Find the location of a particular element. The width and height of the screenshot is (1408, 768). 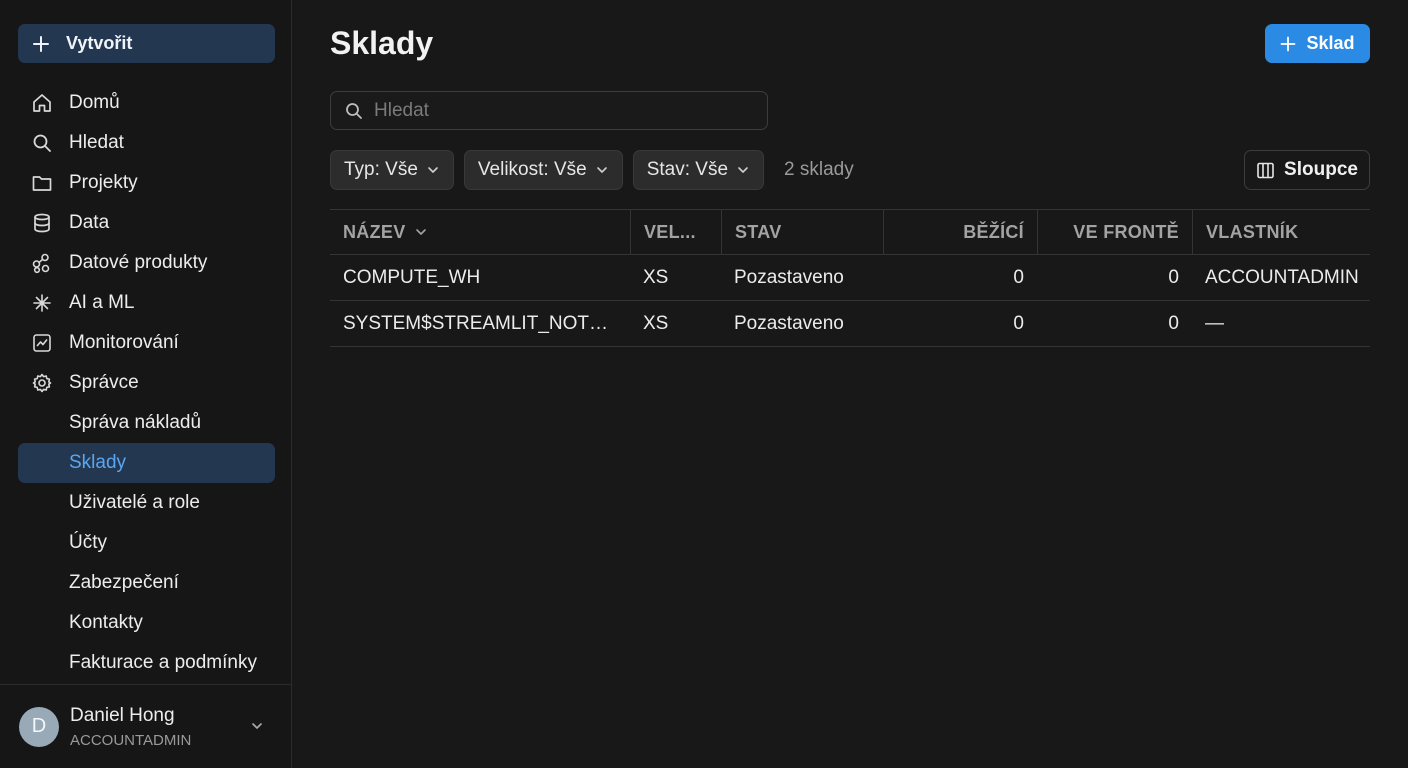

gear-icon is located at coordinates (42, 383).